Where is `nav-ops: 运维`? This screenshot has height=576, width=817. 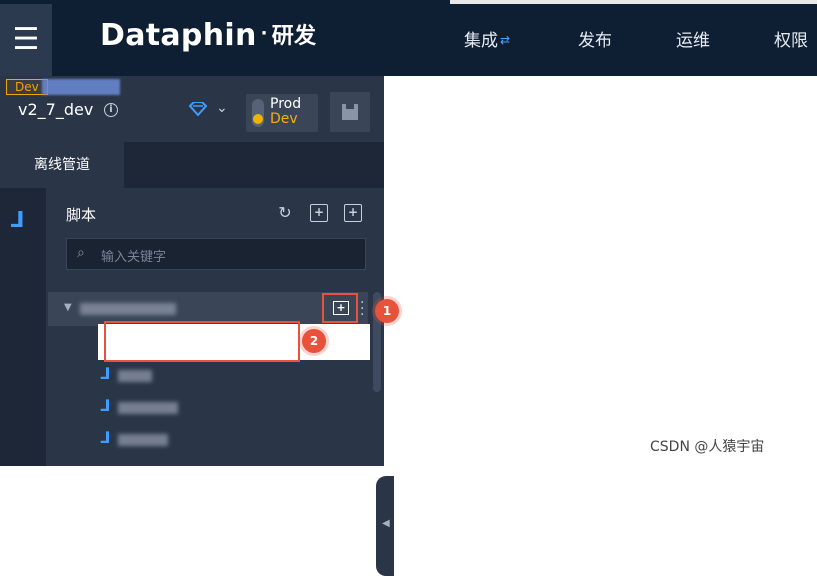 nav-ops: 运维 is located at coordinates (693, 38).